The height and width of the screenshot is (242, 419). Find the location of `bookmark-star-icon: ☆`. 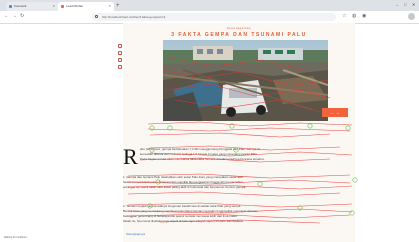

bookmark-star-icon: ☆ is located at coordinates (344, 16).